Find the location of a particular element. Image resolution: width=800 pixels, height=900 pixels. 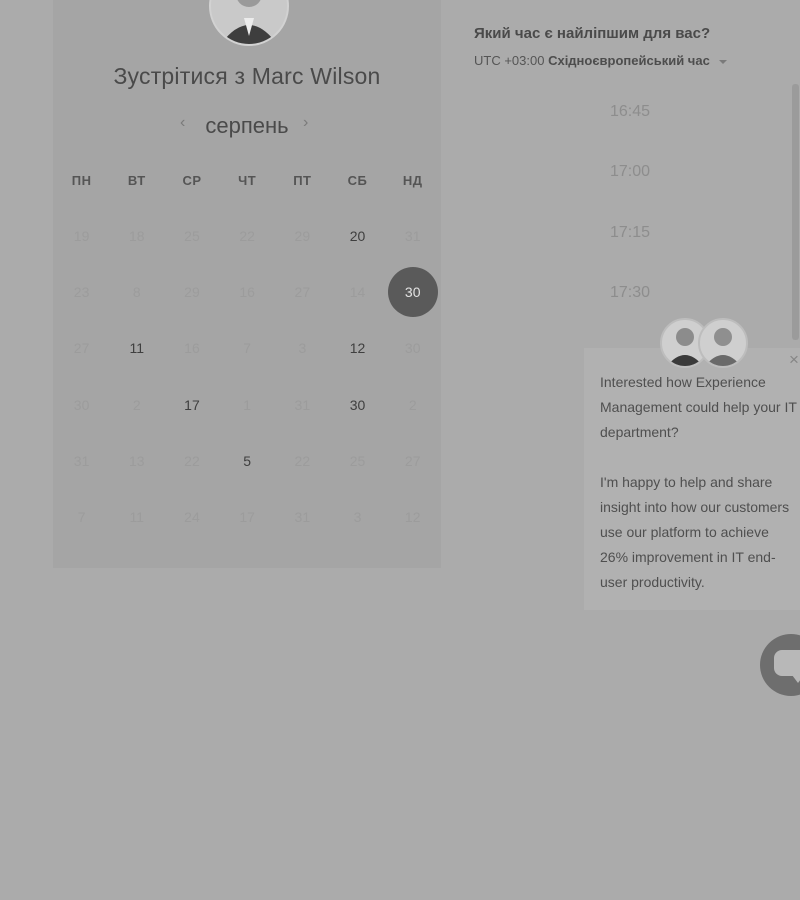

day-number: 14 is located at coordinates (357, 292).